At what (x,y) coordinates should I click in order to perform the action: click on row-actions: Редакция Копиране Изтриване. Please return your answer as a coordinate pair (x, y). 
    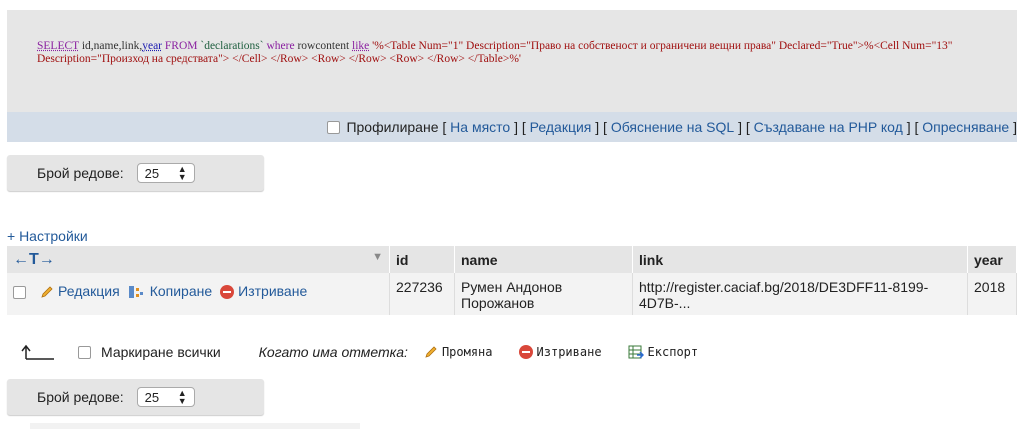
    Looking at the image, I should click on (198, 294).